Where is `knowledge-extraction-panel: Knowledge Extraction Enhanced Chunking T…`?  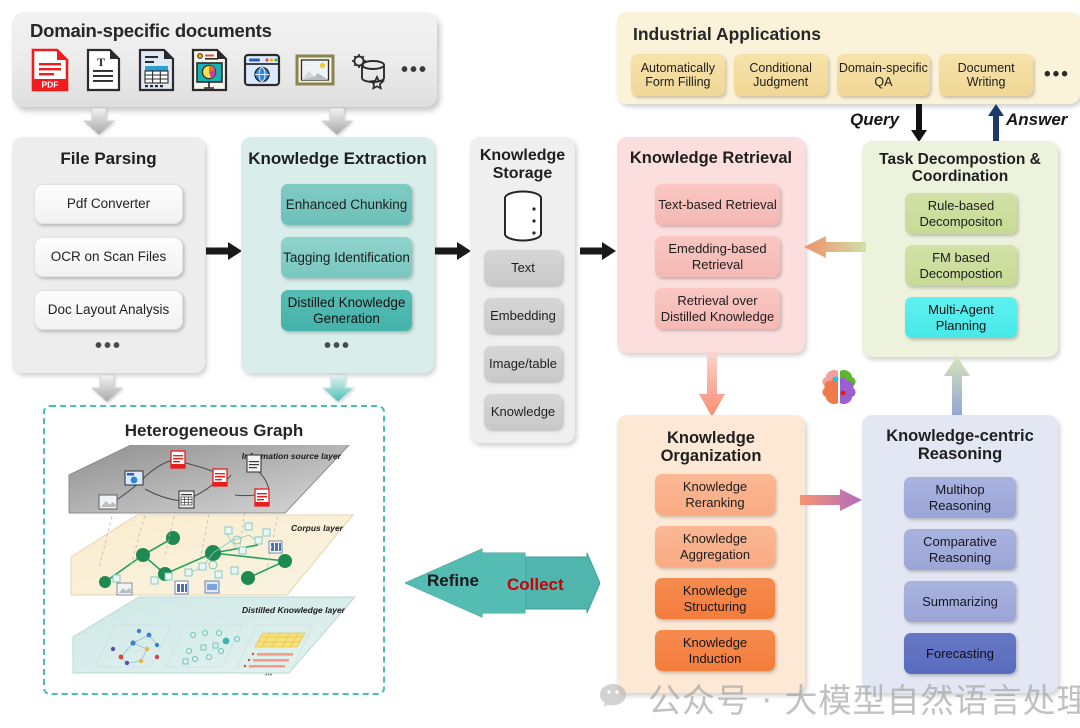 knowledge-extraction-panel: Knowledge Extraction Enhanced Chunking T… is located at coordinates (337, 255).